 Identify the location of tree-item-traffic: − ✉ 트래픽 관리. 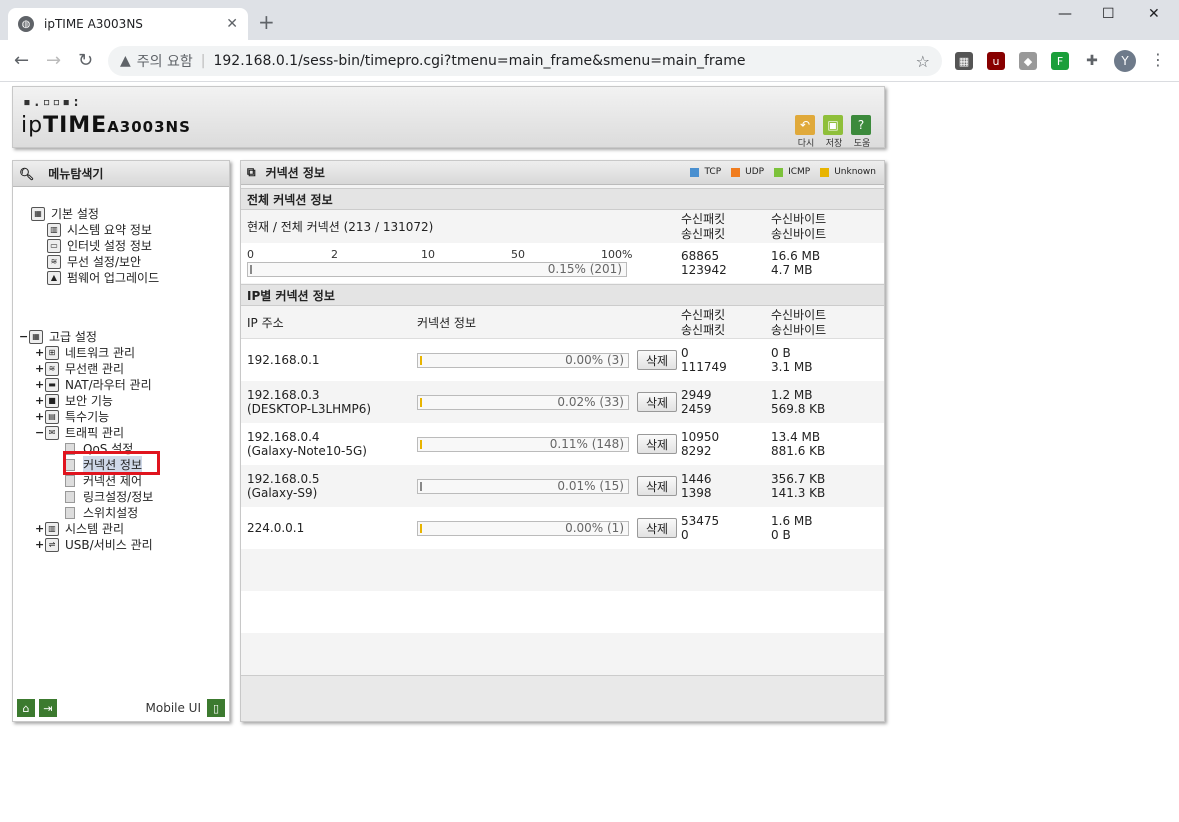
(79, 432).